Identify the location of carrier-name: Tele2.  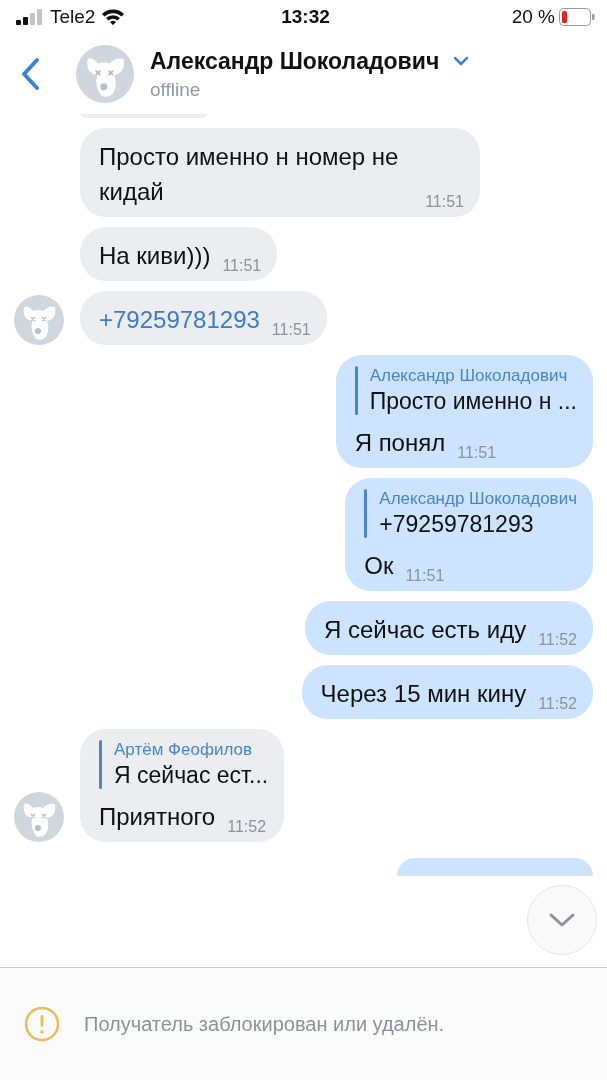
(73, 17).